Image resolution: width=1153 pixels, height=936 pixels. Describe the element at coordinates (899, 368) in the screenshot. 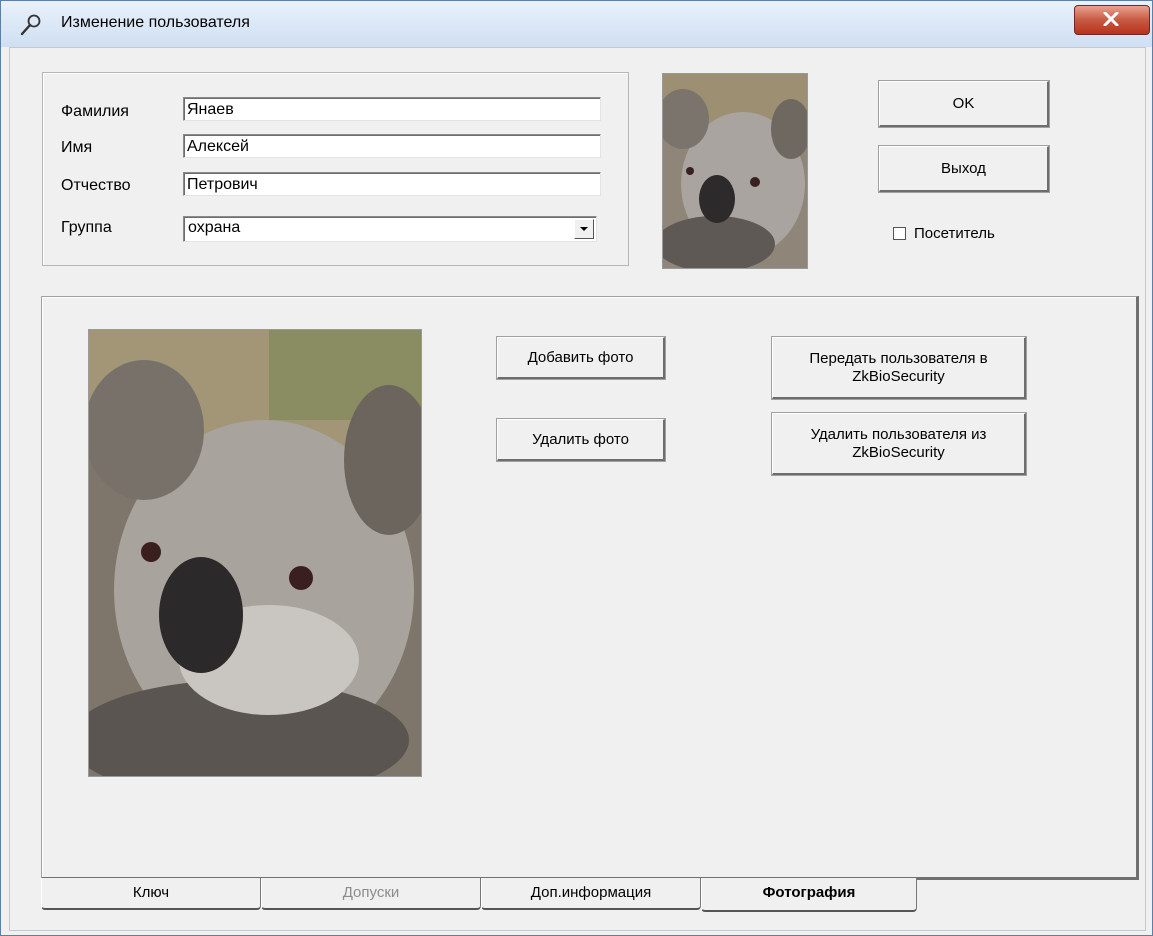

I see `send-user-zkbiosecurity-button: Передать пользователя в ZkBioSecurity` at that location.